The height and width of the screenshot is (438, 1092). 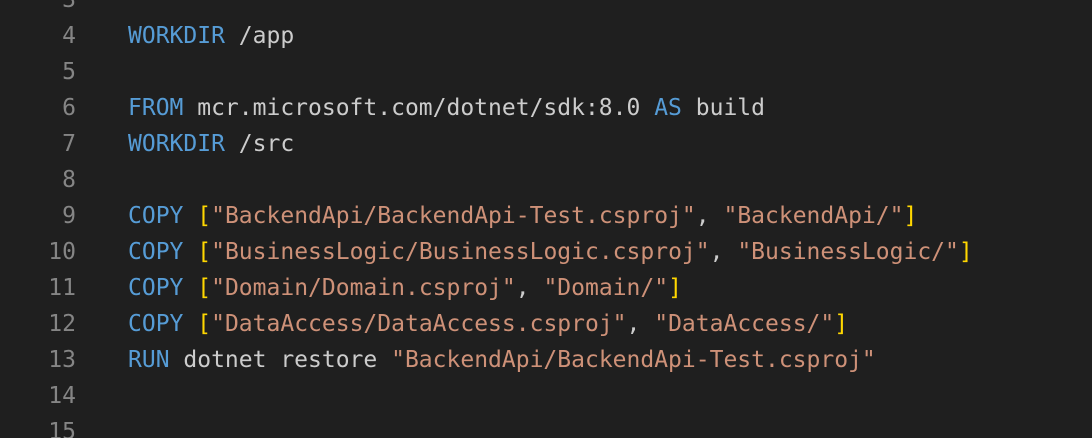 What do you see at coordinates (546, 36) in the screenshot?
I see `code-line: 4 WORKDIR /app` at bounding box center [546, 36].